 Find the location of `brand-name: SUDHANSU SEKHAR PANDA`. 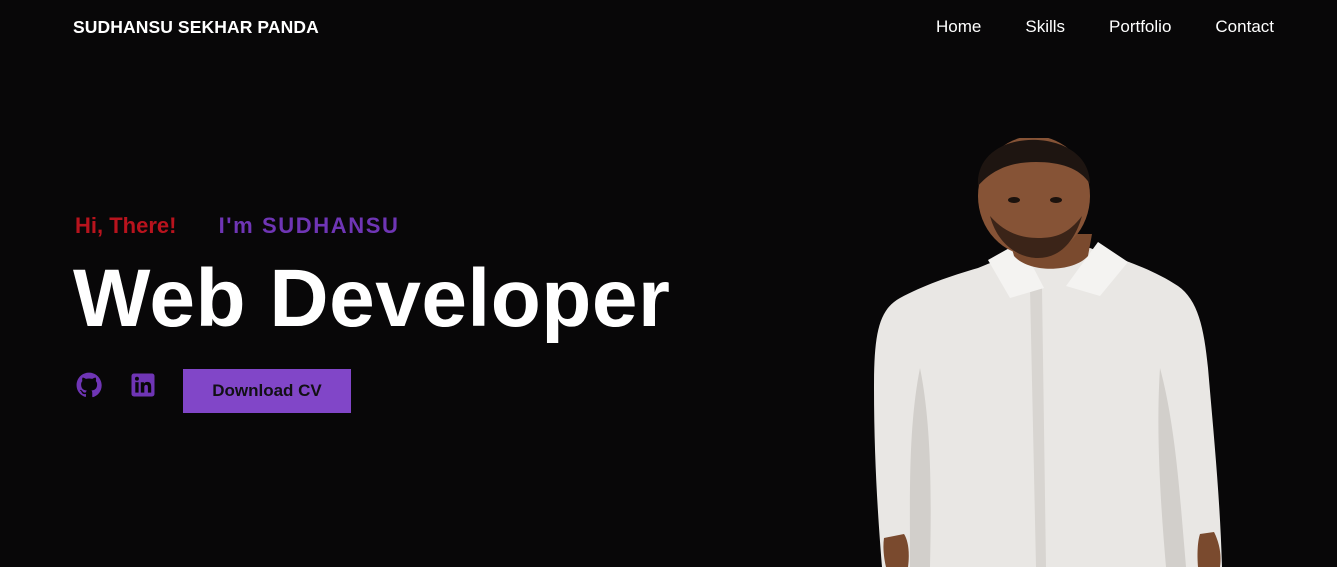

brand-name: SUDHANSU SEKHAR PANDA is located at coordinates (196, 27).